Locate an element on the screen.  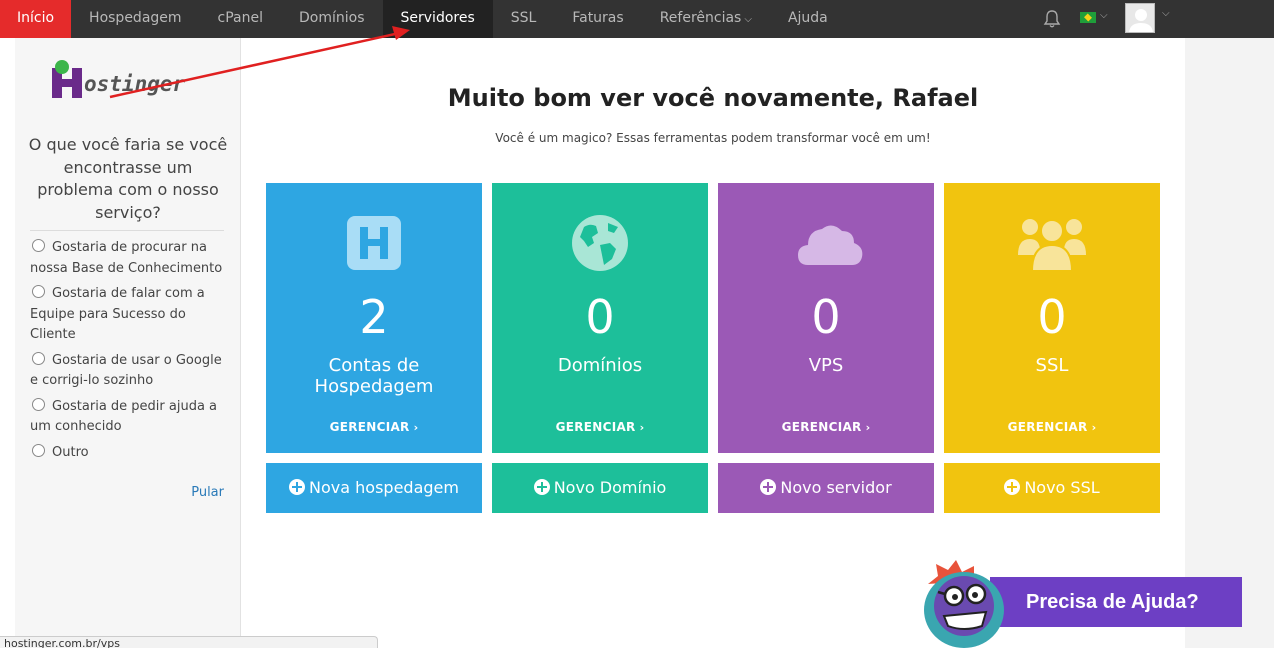
survey-option: Gostaria de pedir ajuda a um conhecido is located at coordinates (130, 417).